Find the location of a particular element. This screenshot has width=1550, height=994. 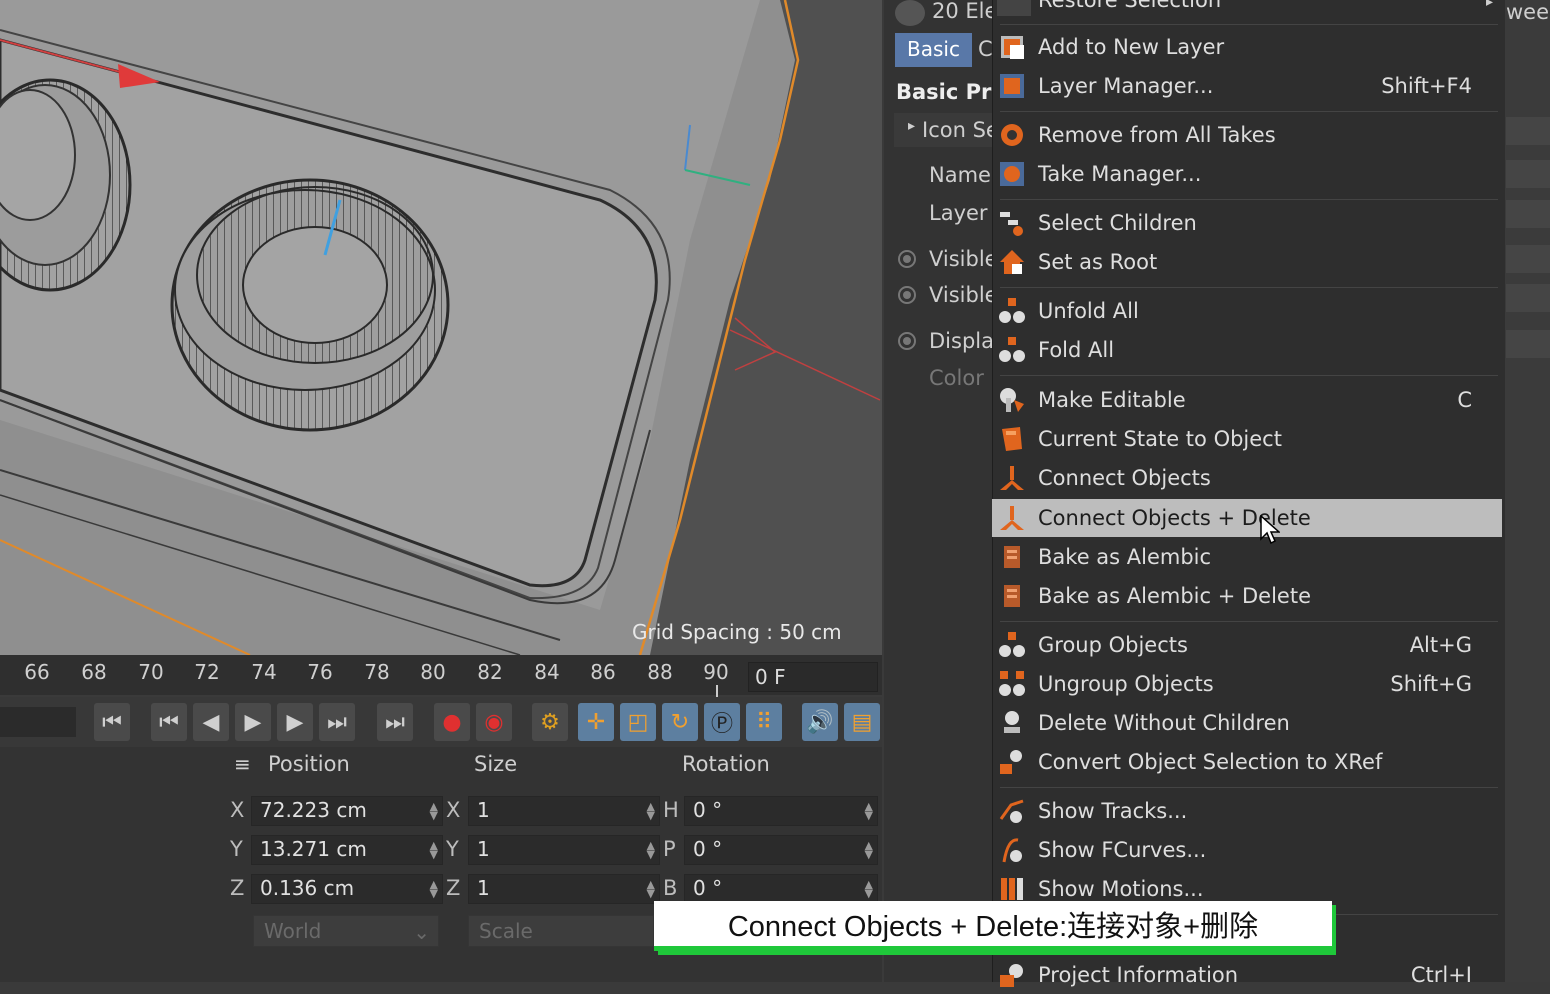

go-to-end-icon: ⏭ is located at coordinates (395, 722).